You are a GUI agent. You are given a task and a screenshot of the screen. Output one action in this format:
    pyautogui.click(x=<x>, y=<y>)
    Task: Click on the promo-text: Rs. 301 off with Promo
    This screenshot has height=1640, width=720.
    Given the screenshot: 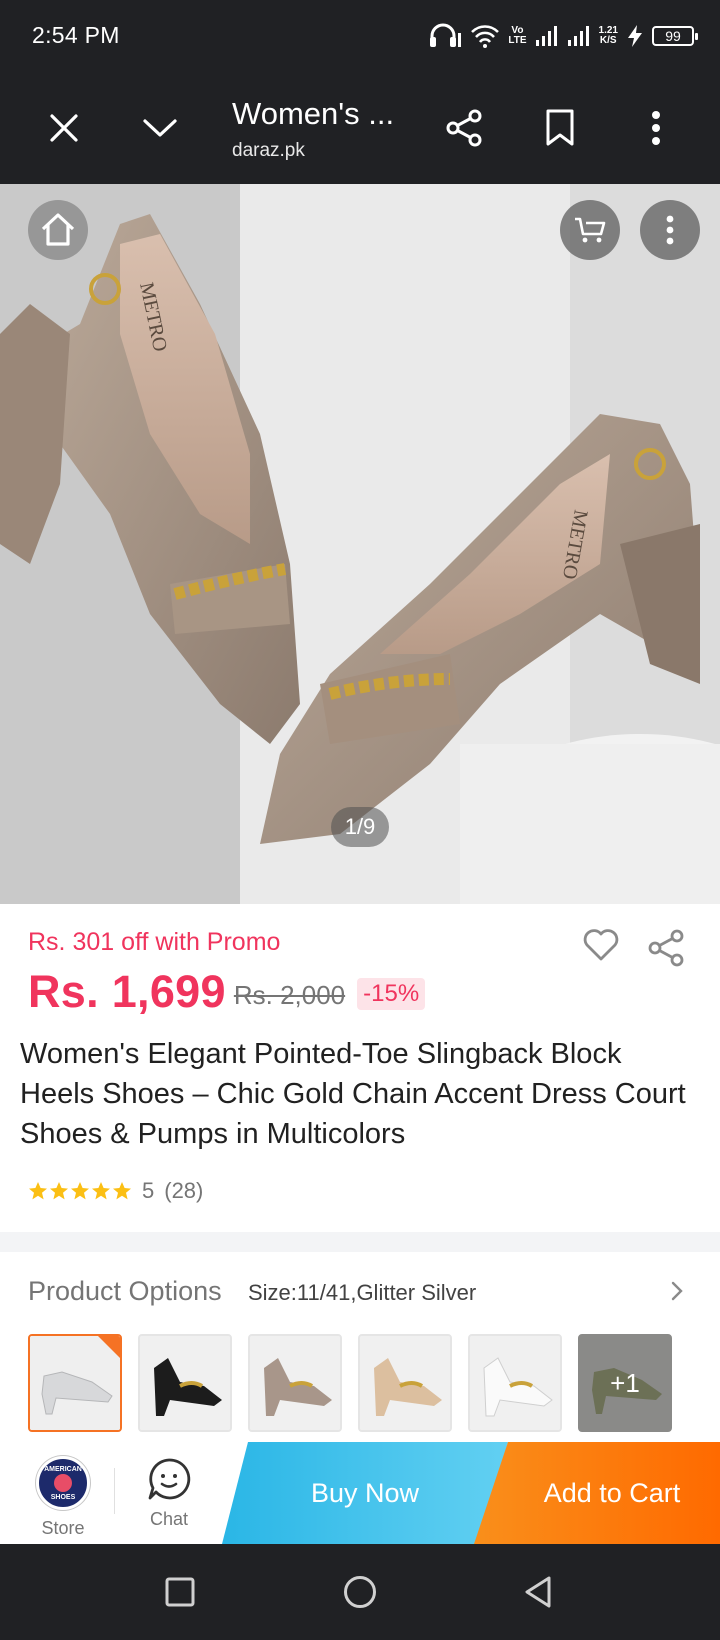 What is the action you would take?
    pyautogui.click(x=154, y=942)
    